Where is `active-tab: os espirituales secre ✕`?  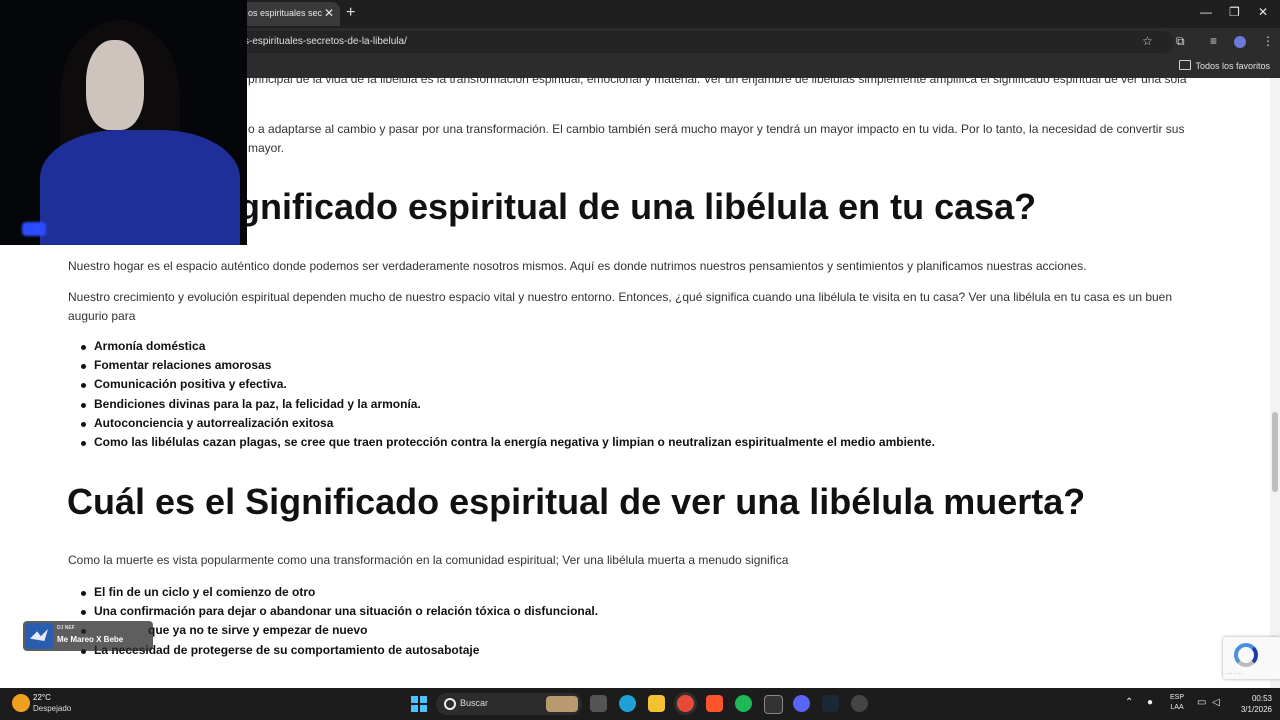 active-tab: os espirituales secre ✕ is located at coordinates (290, 14).